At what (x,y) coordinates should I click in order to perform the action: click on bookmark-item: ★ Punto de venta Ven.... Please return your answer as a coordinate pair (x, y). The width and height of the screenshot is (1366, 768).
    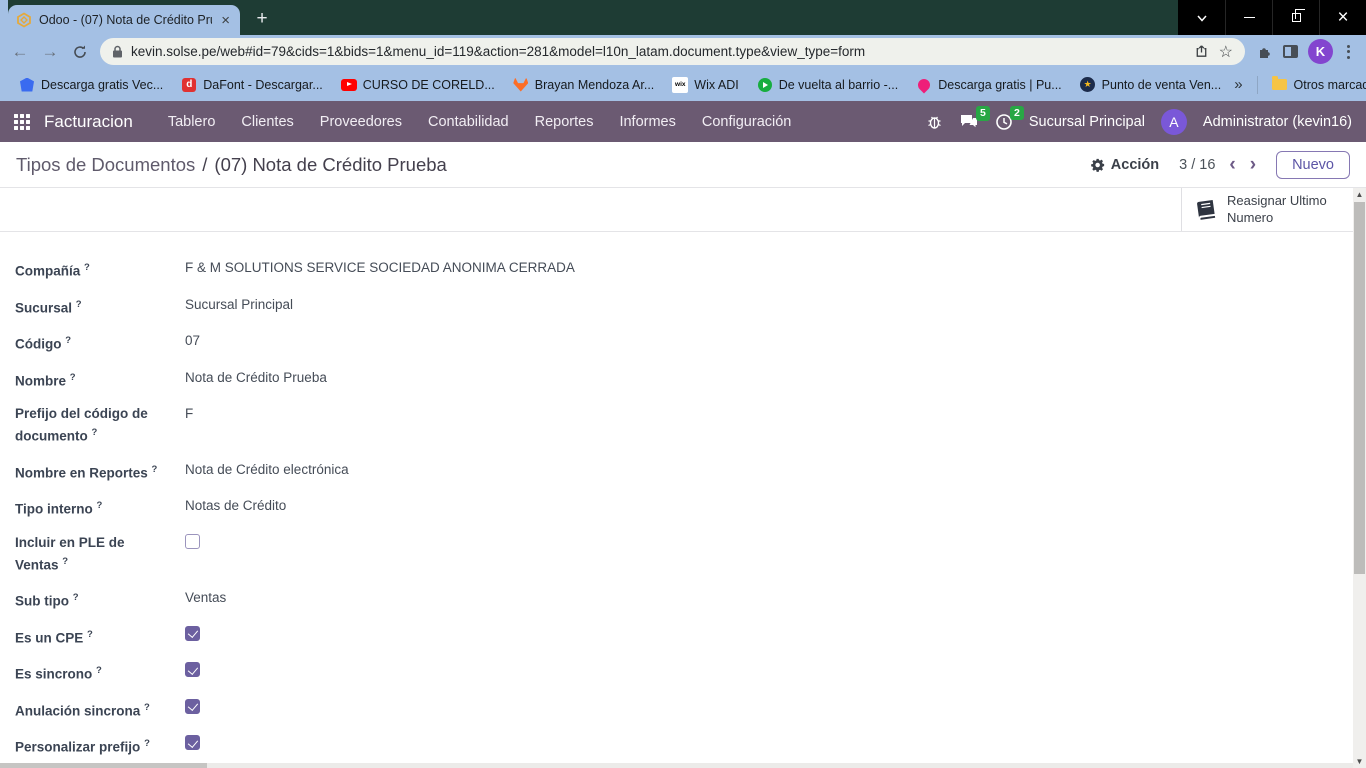
    Looking at the image, I should click on (1151, 85).